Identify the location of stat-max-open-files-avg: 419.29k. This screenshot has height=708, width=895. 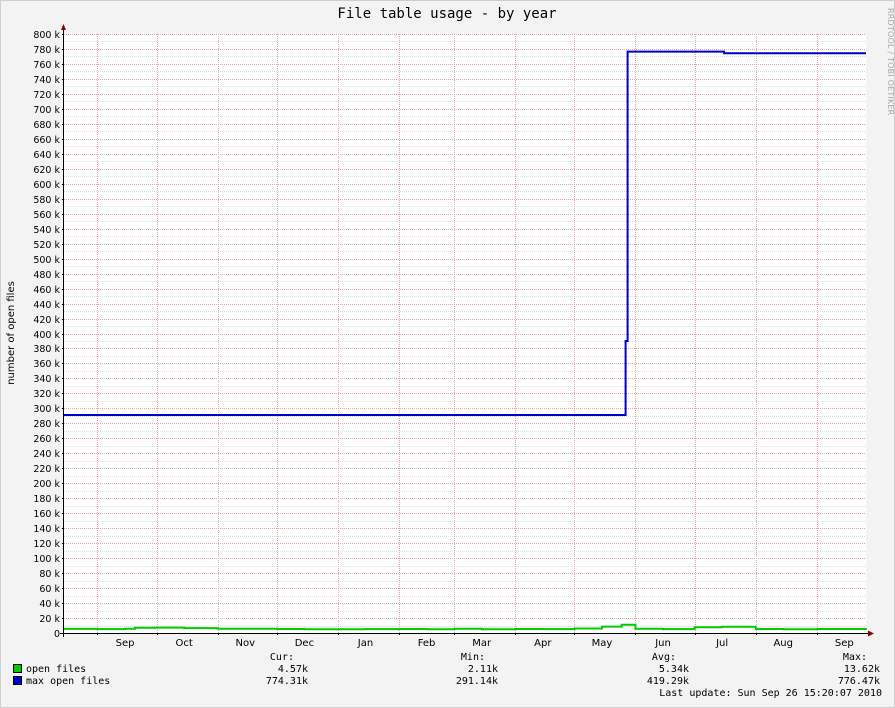
(667, 681).